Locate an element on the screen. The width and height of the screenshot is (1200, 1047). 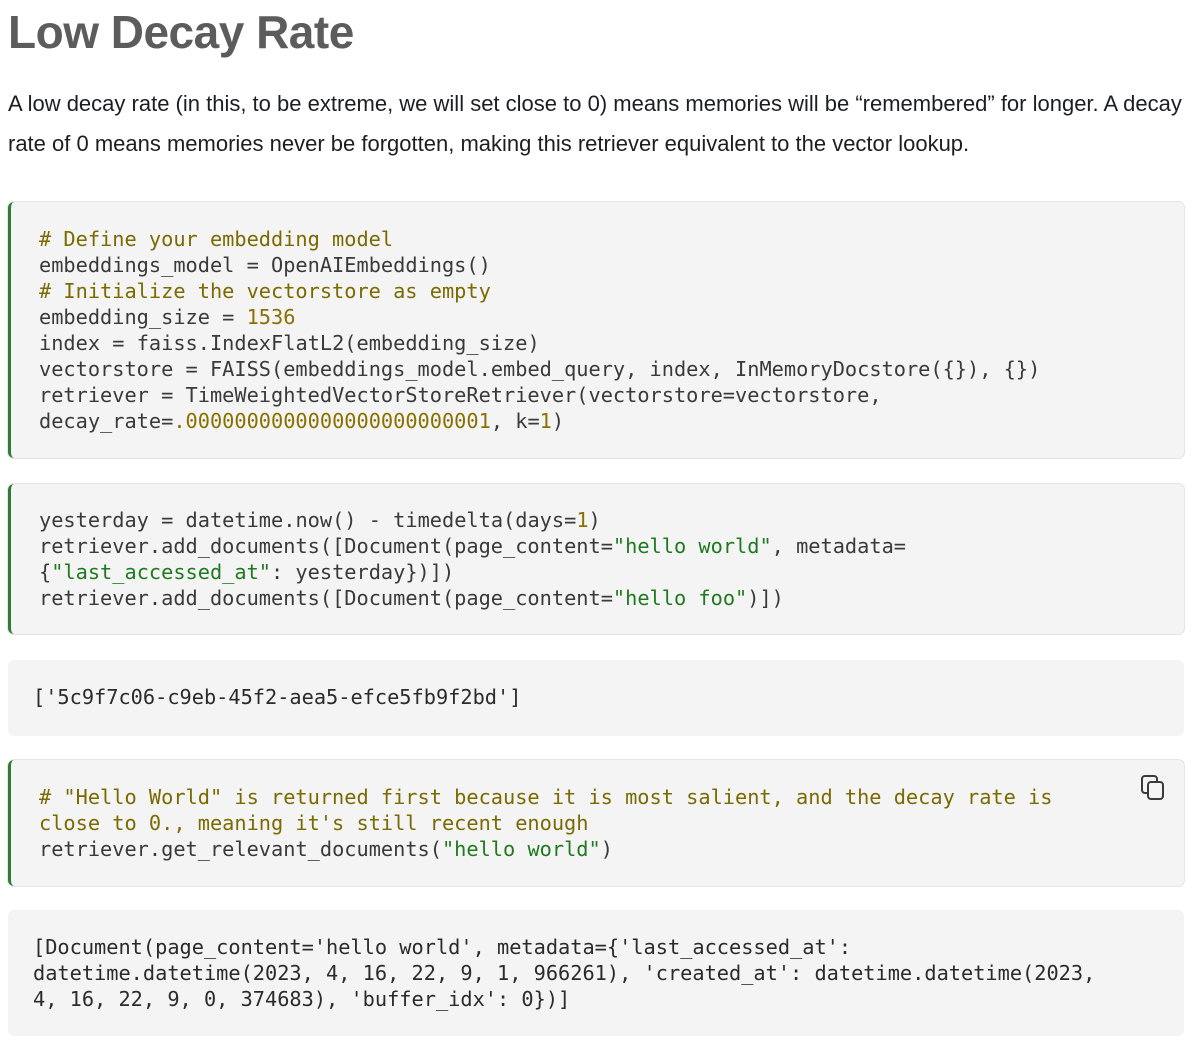
code-token: timedelta(days is located at coordinates (472, 520).